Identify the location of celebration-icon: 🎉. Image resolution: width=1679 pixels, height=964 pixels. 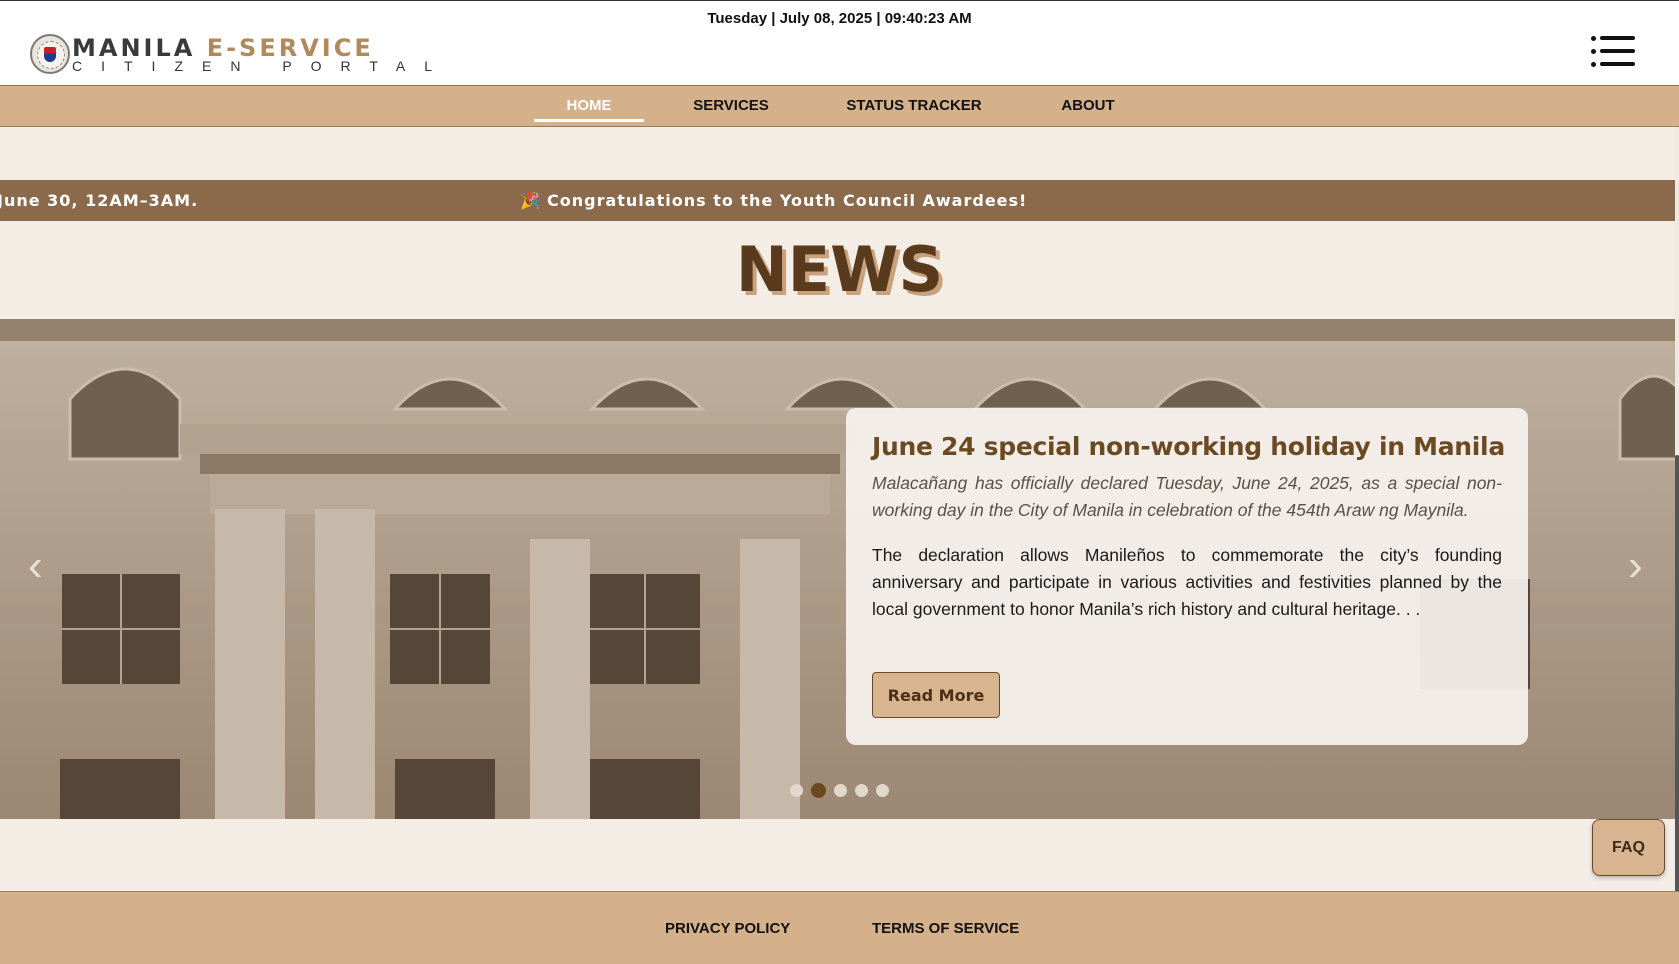
(530, 200).